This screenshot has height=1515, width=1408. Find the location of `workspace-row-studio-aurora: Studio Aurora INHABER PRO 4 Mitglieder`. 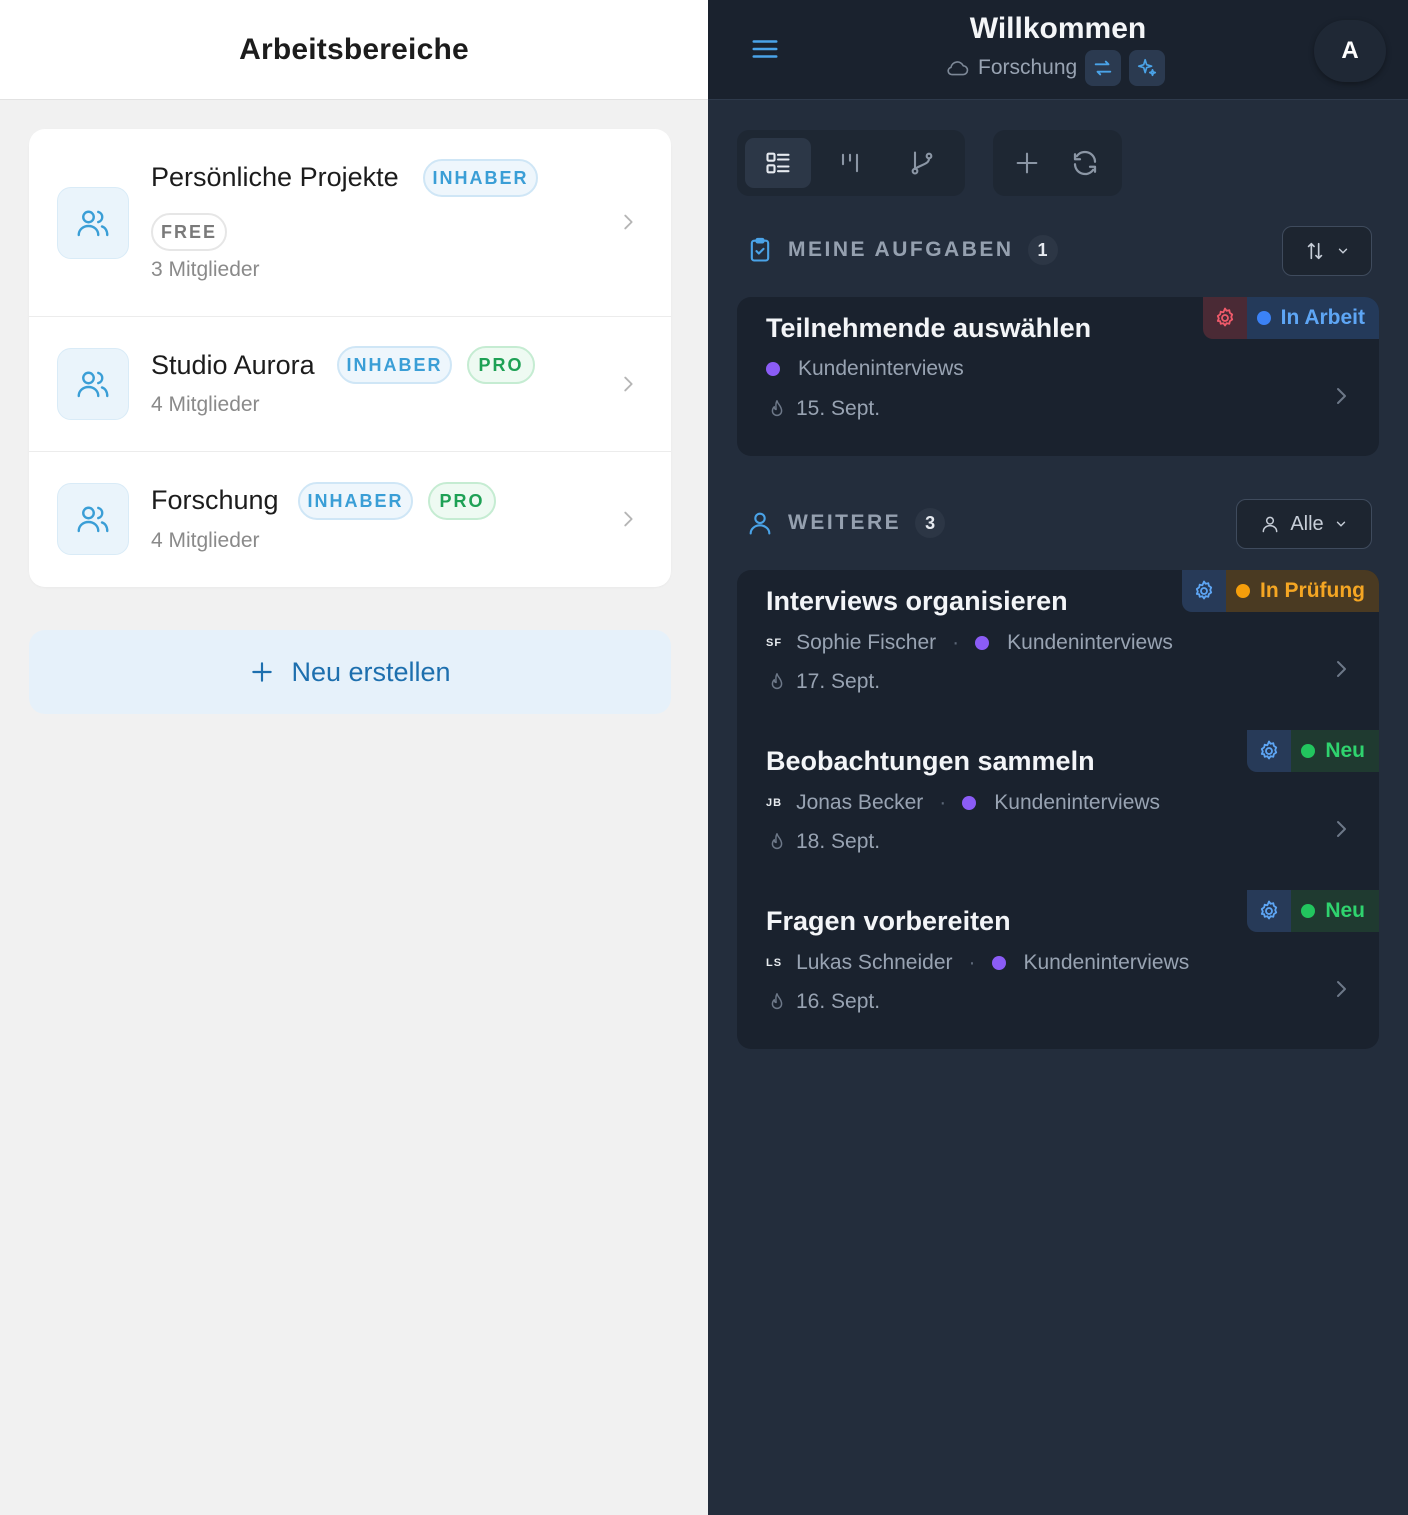

workspace-row-studio-aurora: Studio Aurora INHABER PRO 4 Mitglieder is located at coordinates (350, 384).